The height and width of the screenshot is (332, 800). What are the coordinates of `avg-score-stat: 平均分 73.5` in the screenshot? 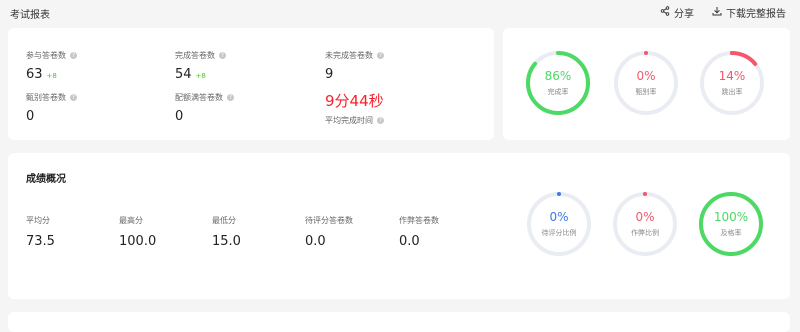 It's located at (40, 232).